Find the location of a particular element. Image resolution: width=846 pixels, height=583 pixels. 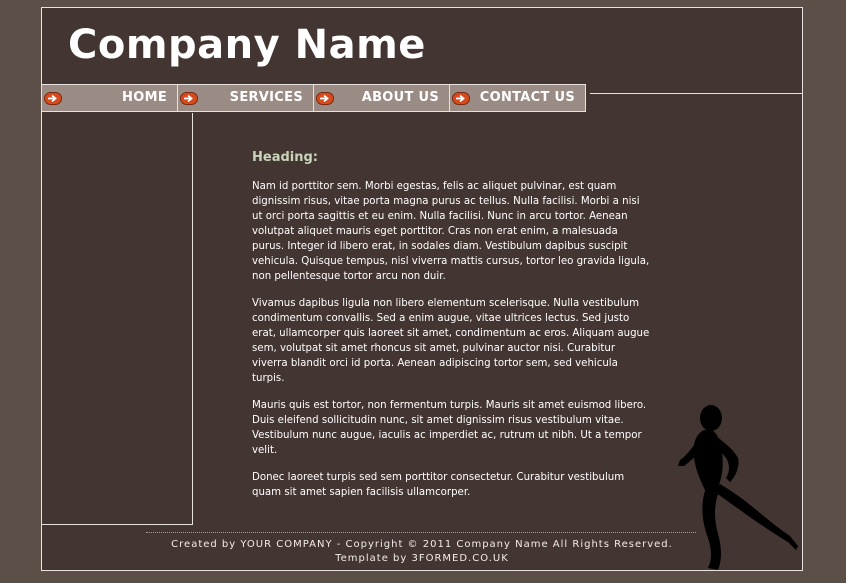

main-nav: HOME SERVICES ABOUT US CONTACT US is located at coordinates (314, 98).